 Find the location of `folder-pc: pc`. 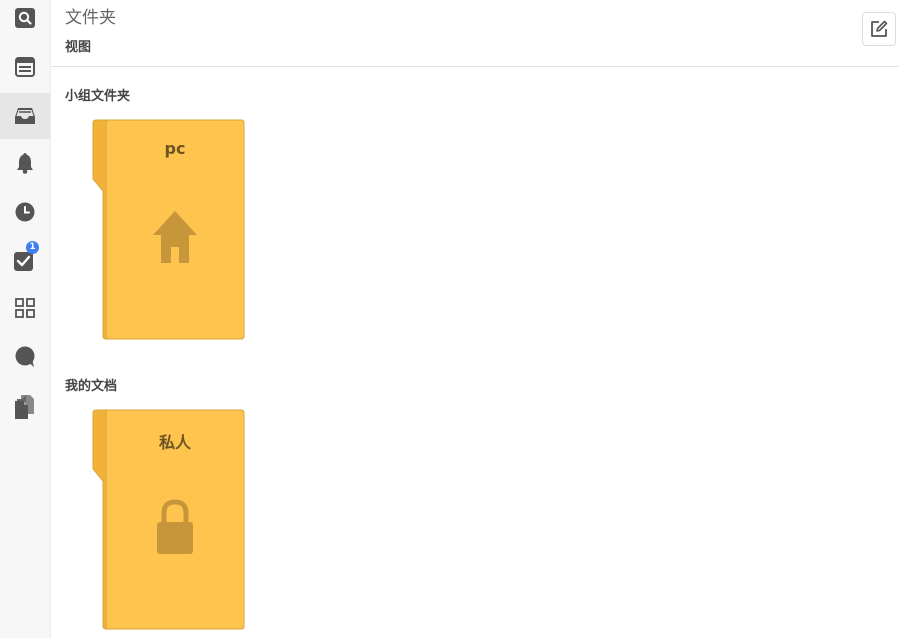

folder-pc: pc is located at coordinates (168, 229).